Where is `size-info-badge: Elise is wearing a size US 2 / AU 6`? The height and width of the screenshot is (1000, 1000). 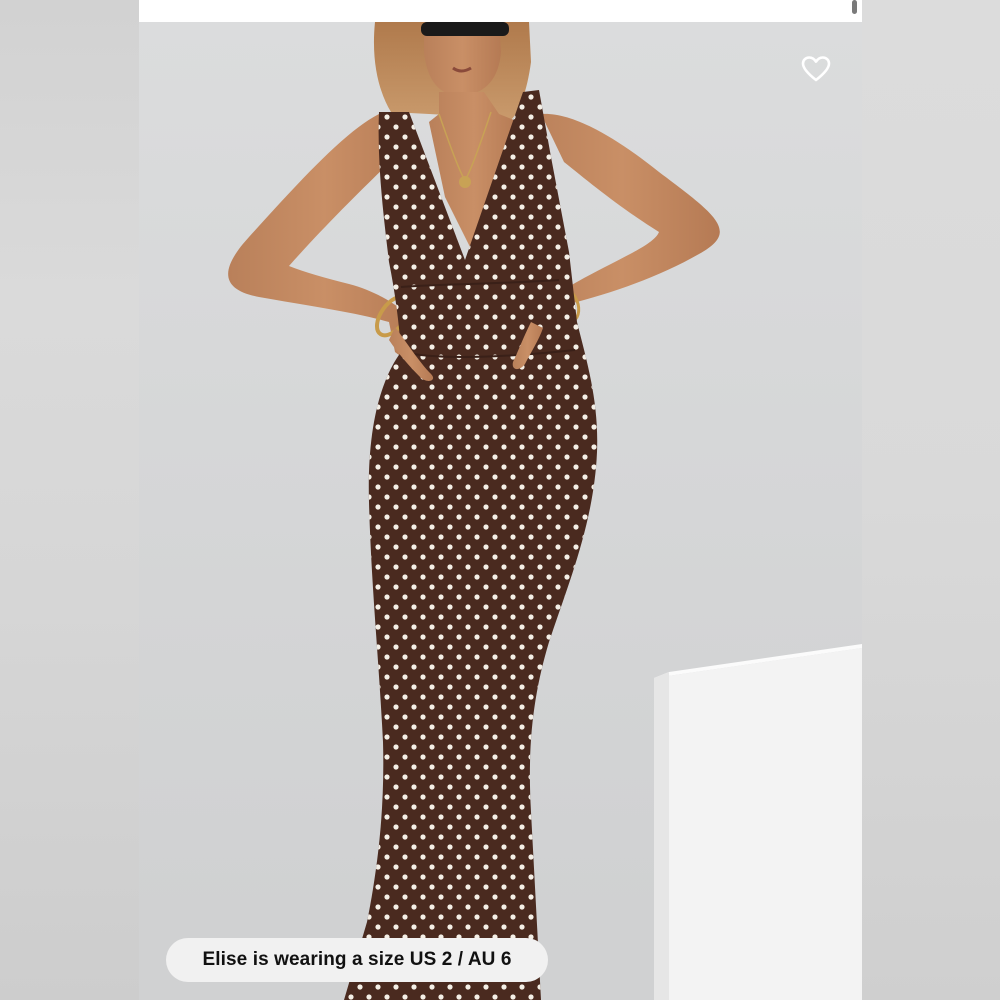 size-info-badge: Elise is wearing a size US 2 / AU 6 is located at coordinates (357, 960).